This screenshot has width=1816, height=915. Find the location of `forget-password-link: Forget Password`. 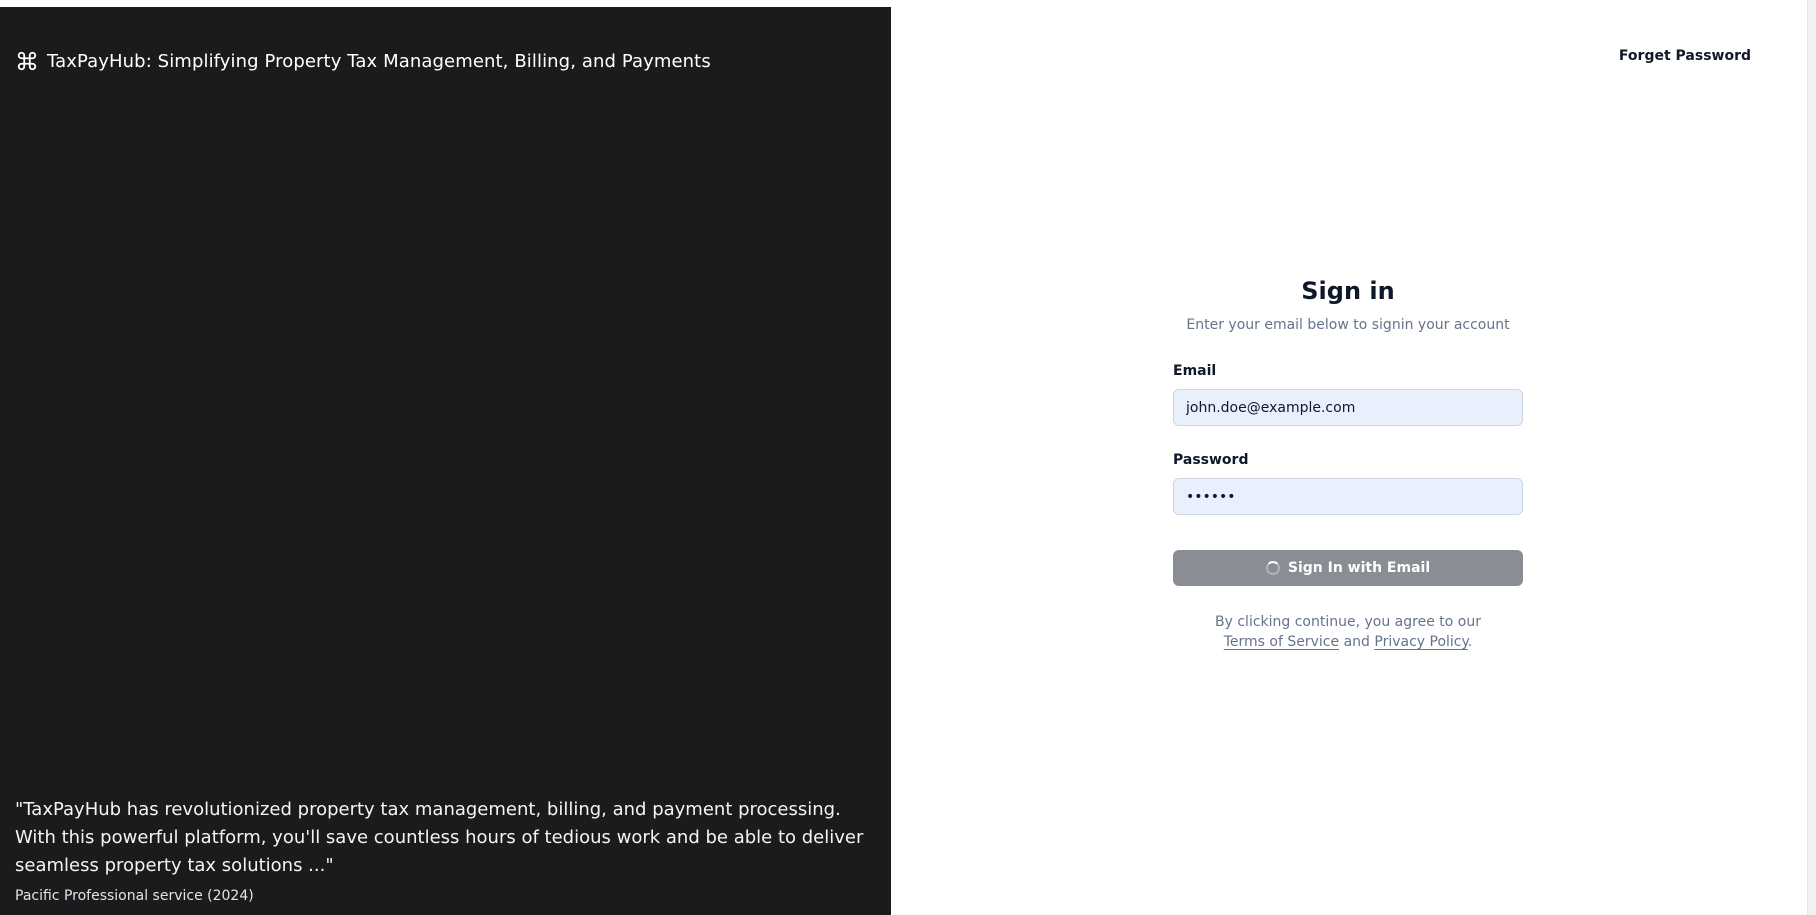

forget-password-link: Forget Password is located at coordinates (1685, 56).